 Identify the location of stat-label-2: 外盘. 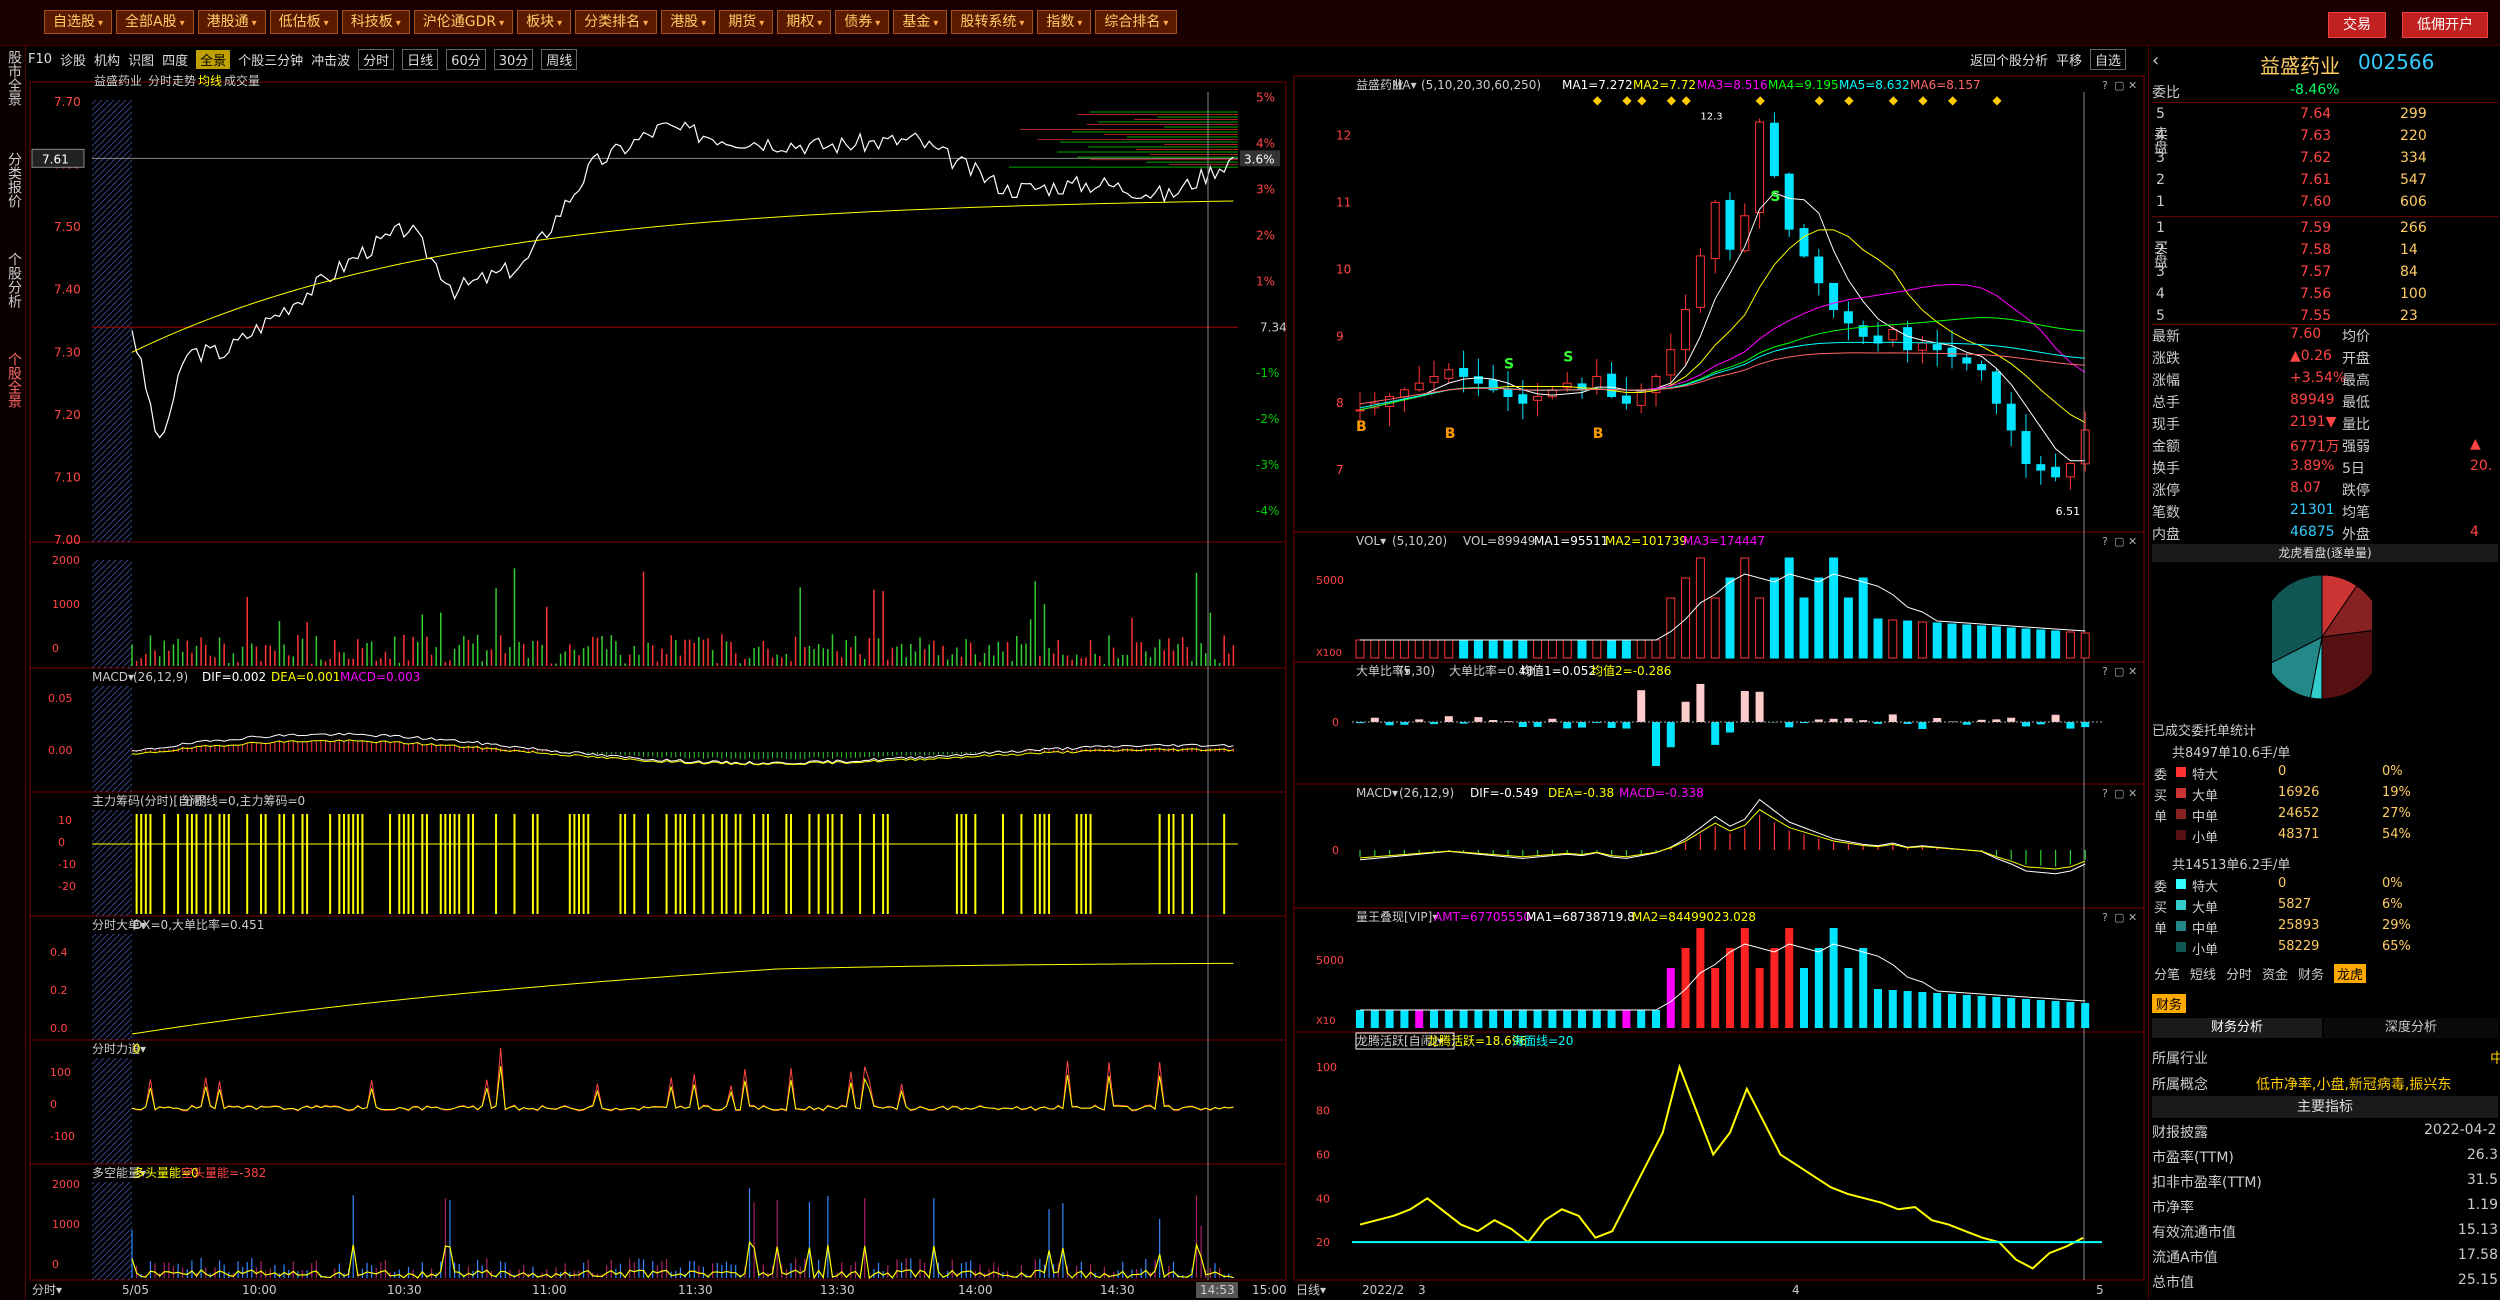
(2356, 535).